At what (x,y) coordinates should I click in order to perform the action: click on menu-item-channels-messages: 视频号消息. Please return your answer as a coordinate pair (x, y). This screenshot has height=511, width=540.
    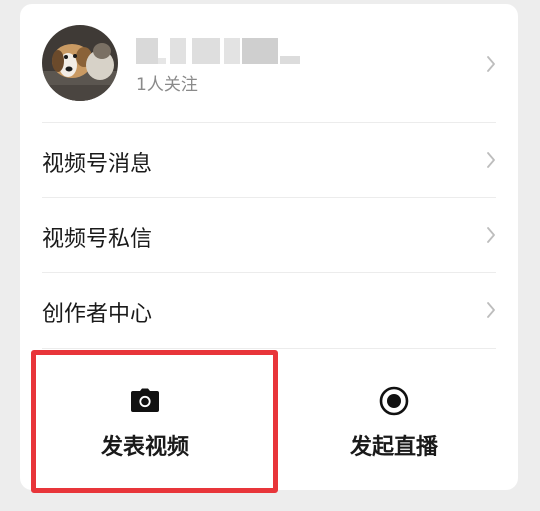
    Looking at the image, I should click on (269, 159).